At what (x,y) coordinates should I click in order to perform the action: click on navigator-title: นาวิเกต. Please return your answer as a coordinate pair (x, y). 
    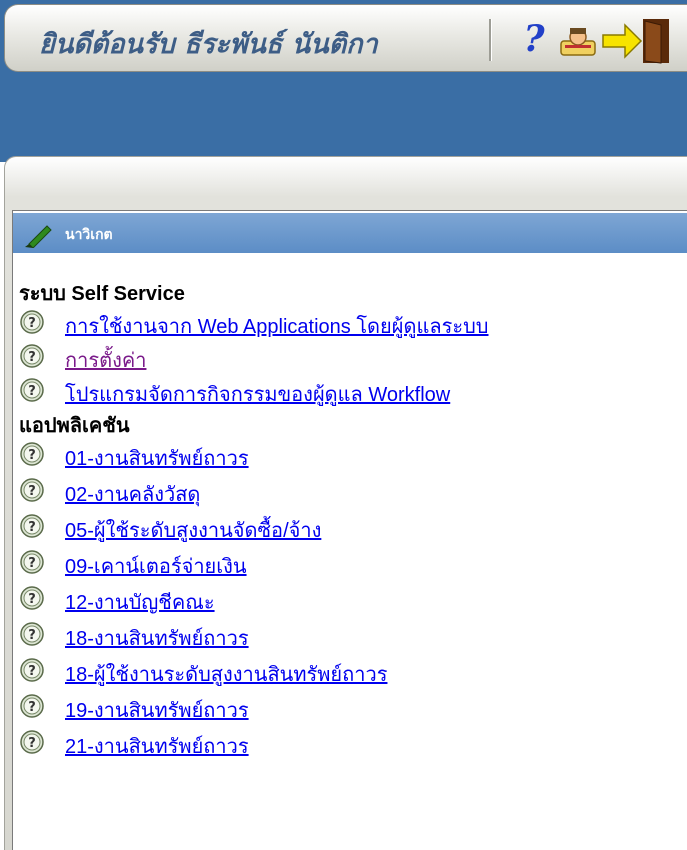
    Looking at the image, I should click on (89, 235).